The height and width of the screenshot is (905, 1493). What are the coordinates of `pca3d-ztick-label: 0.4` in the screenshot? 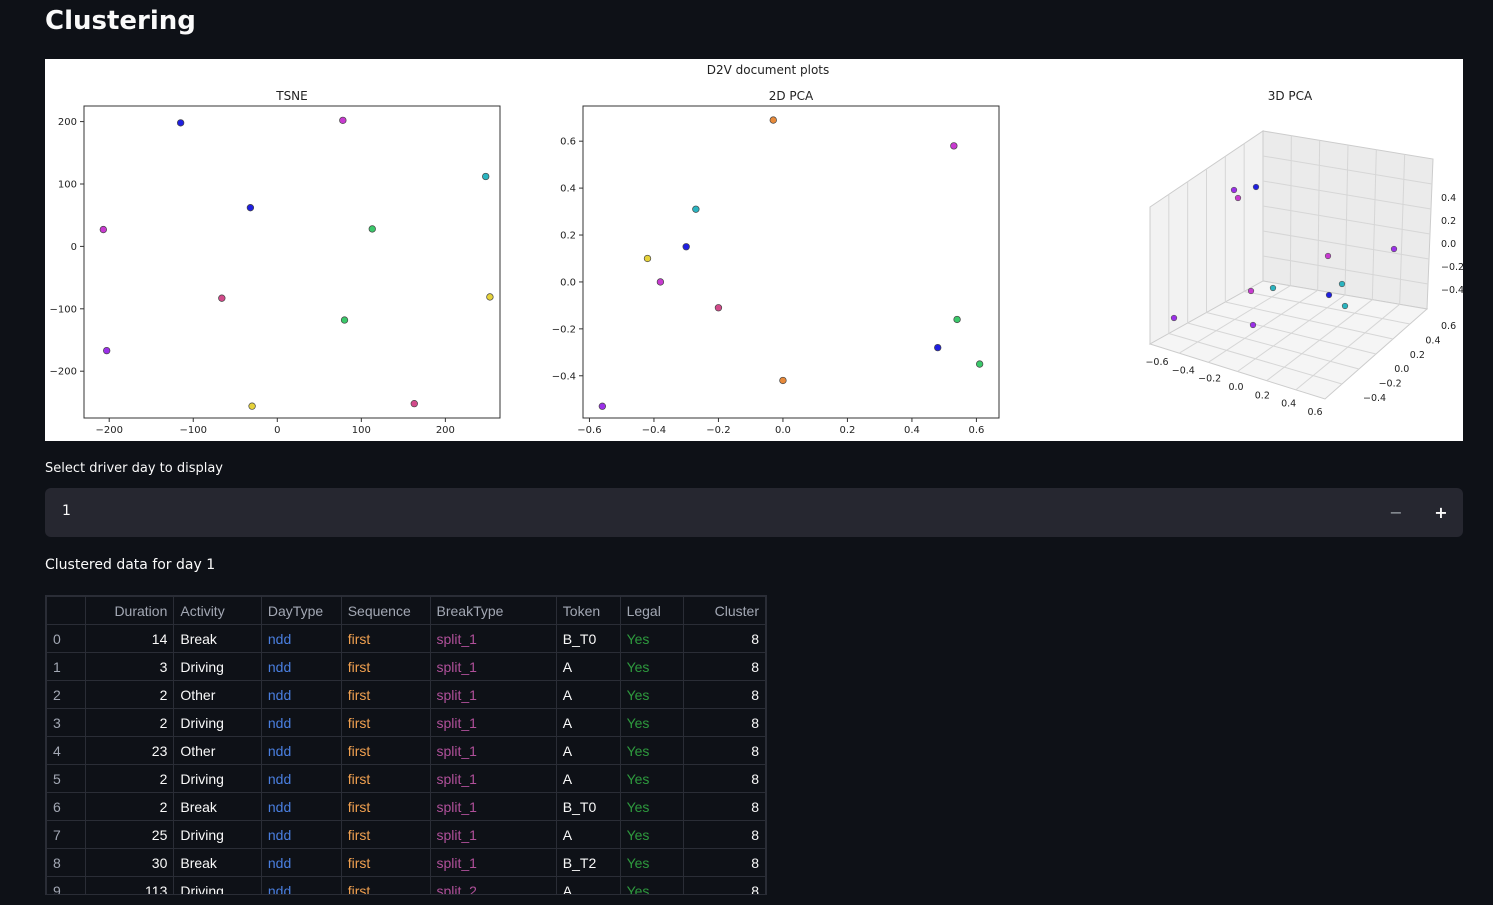 It's located at (1448, 198).